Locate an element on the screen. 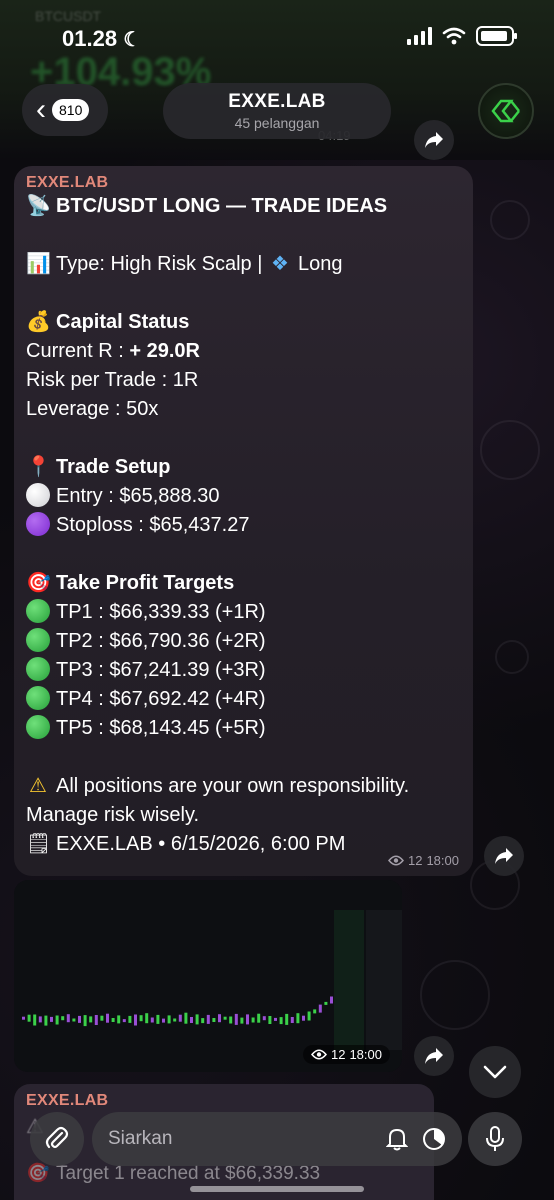 This screenshot has height=1200, width=554. unread-count-badge: 810 is located at coordinates (71, 110).